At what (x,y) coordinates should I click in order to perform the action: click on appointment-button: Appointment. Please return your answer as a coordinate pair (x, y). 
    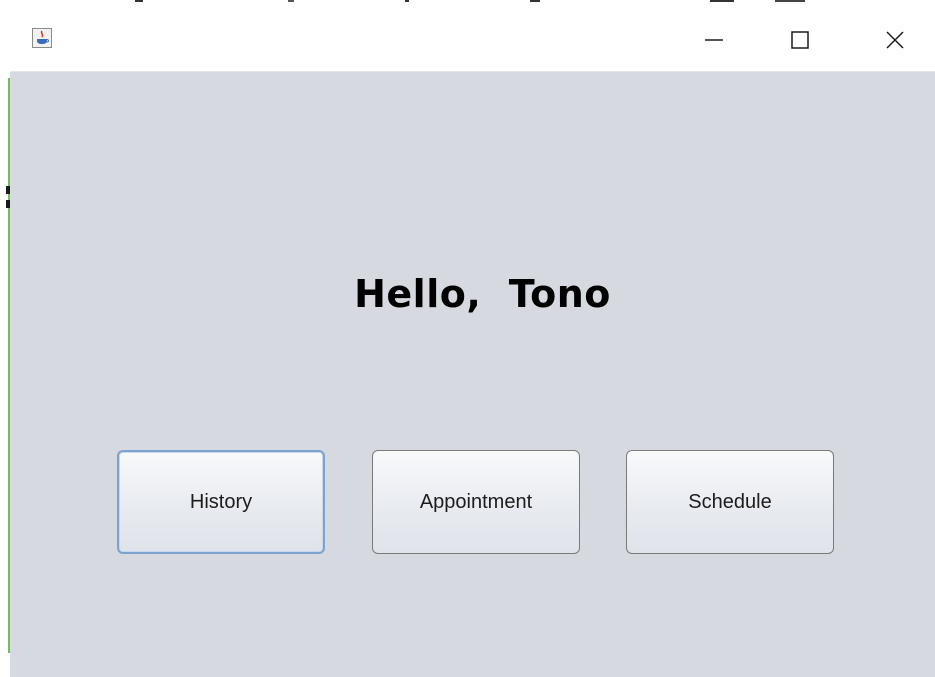
    Looking at the image, I should click on (476, 502).